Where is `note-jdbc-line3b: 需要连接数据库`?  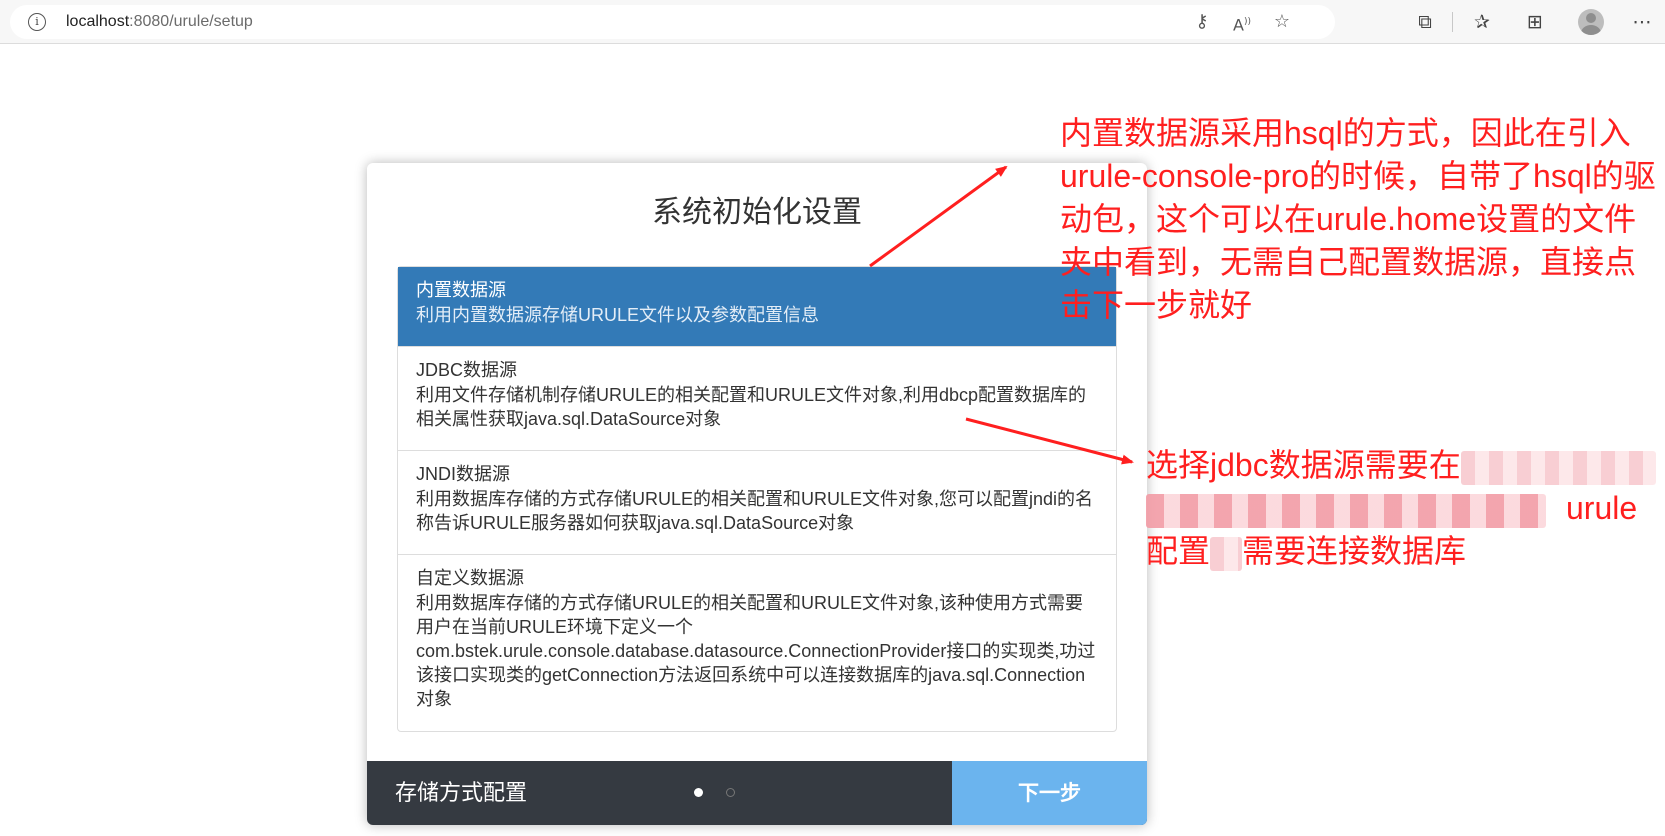
note-jdbc-line3b: 需要连接数据库 is located at coordinates (1354, 551).